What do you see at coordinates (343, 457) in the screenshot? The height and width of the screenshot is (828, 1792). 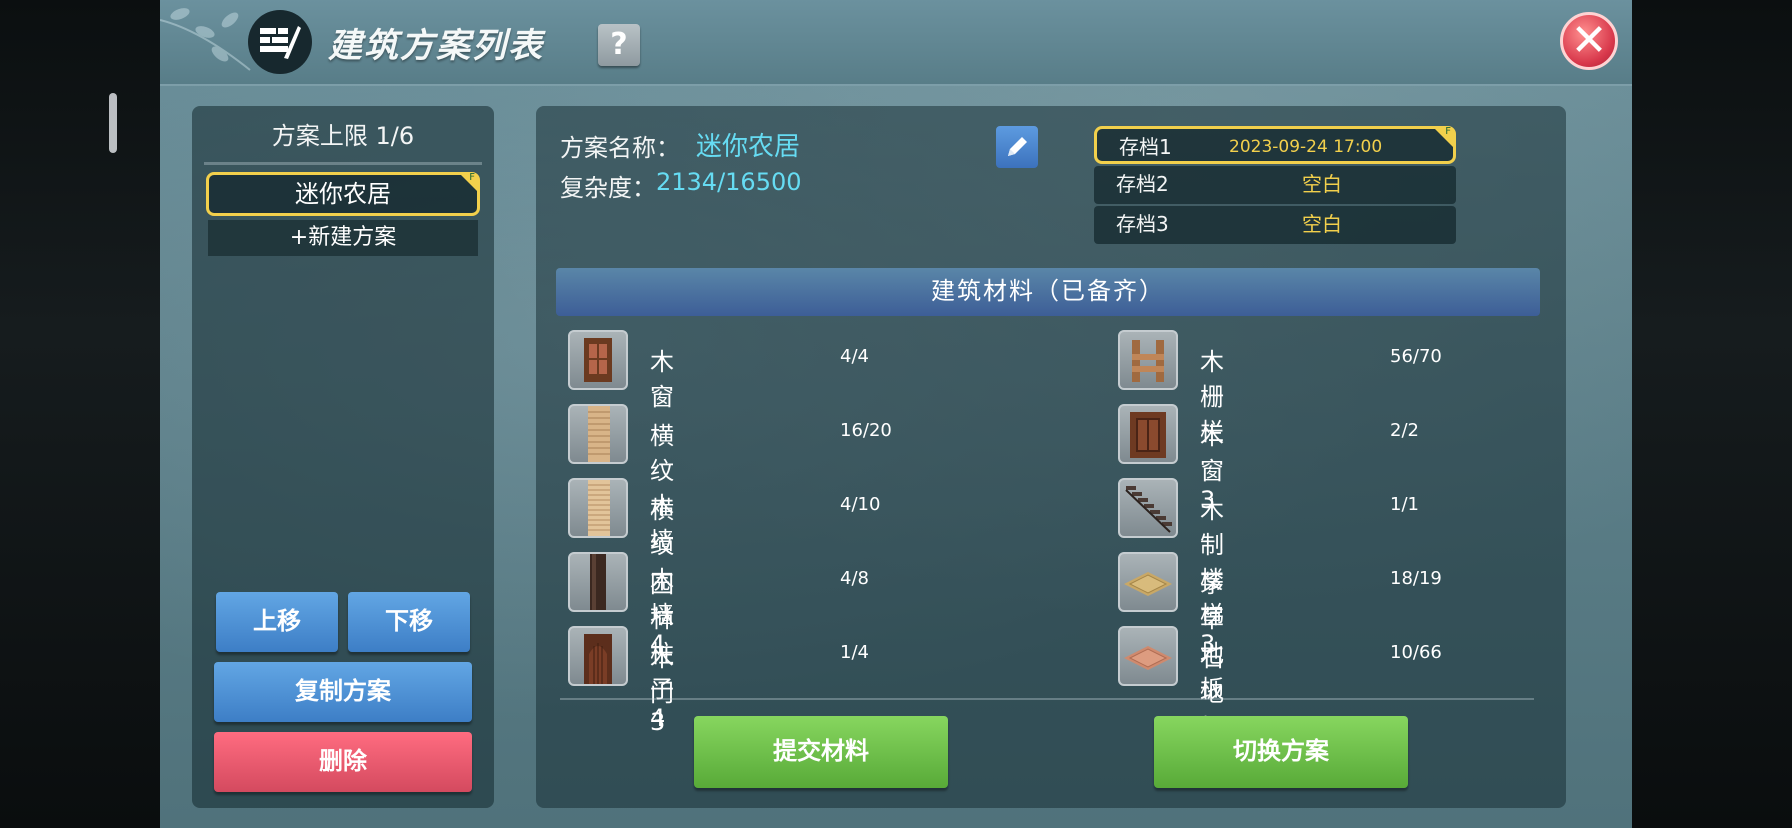 I see `plan-list-panel: 方案上限 1/6 迷你农居 F +新建方案 上移 下移 复制方案 删除` at bounding box center [343, 457].